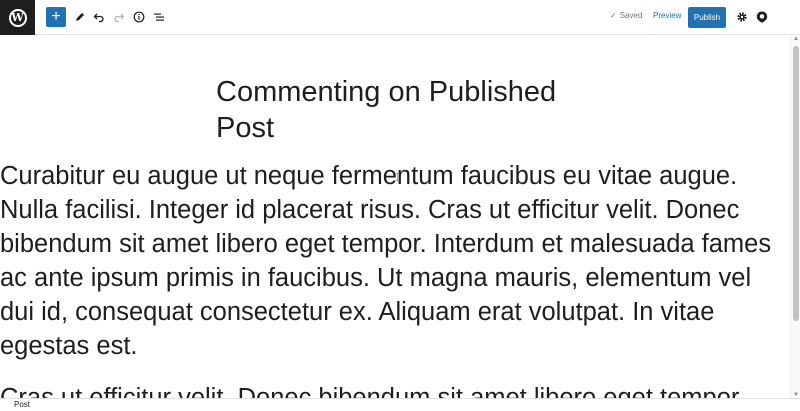 The image size is (800, 411). Describe the element at coordinates (796, 39) in the screenshot. I see `scroll-up-icon: ▲` at that location.